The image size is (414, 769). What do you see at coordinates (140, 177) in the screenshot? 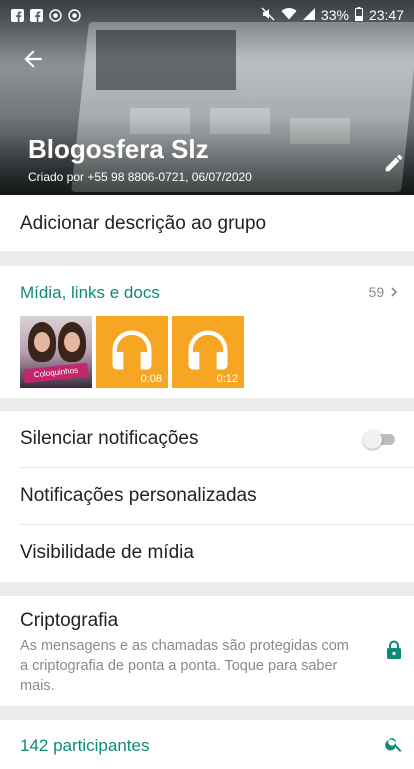
I see `group-created-info: Criado por +55 98 8806-0721, 06/07/2020` at bounding box center [140, 177].